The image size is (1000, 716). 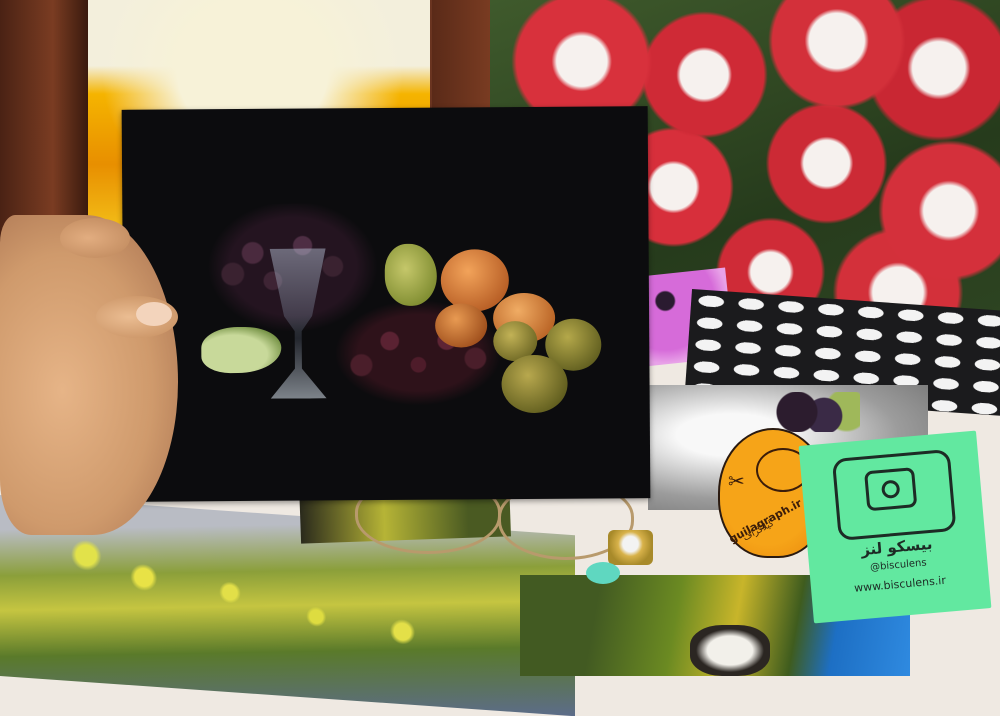 I want to click on turquoise-bead, so click(x=603, y=573).